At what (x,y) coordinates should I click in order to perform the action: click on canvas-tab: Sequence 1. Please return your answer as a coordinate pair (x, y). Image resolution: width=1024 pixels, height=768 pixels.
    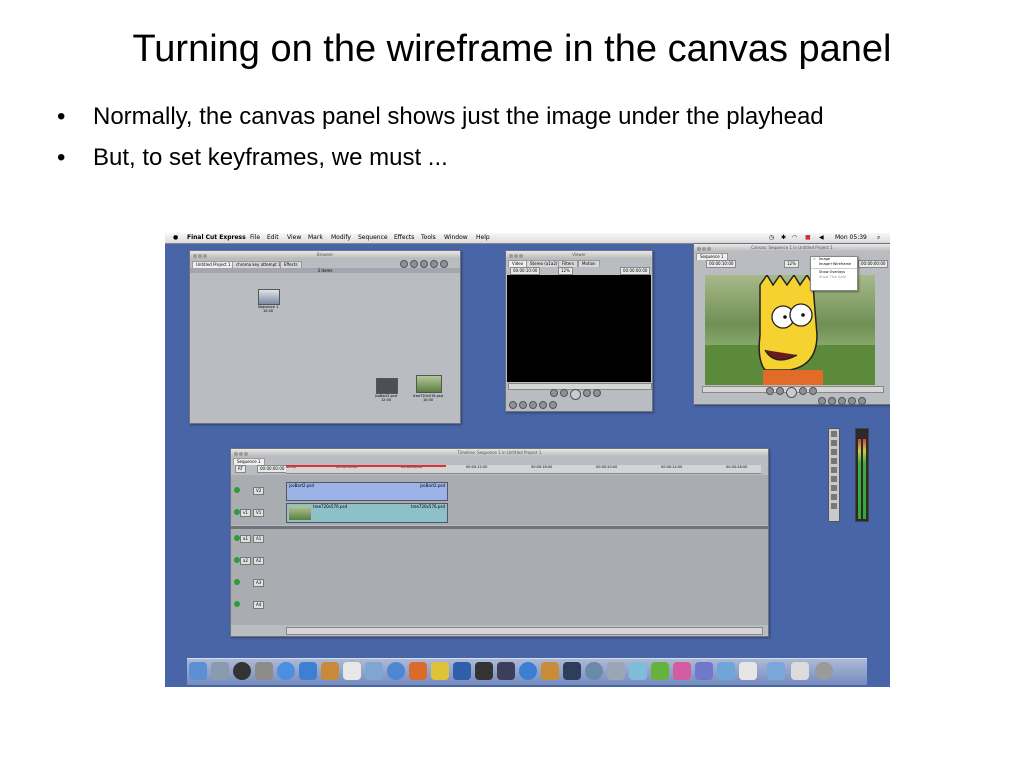
    Looking at the image, I should click on (712, 256).